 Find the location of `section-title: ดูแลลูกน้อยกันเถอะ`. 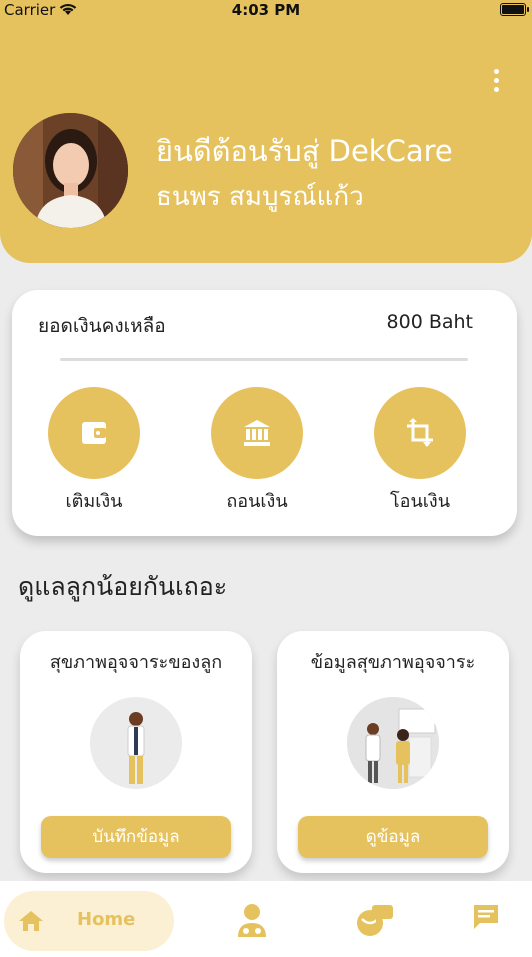

section-title: ดูแลลูกน้อยกันเถอะ is located at coordinates (123, 586).